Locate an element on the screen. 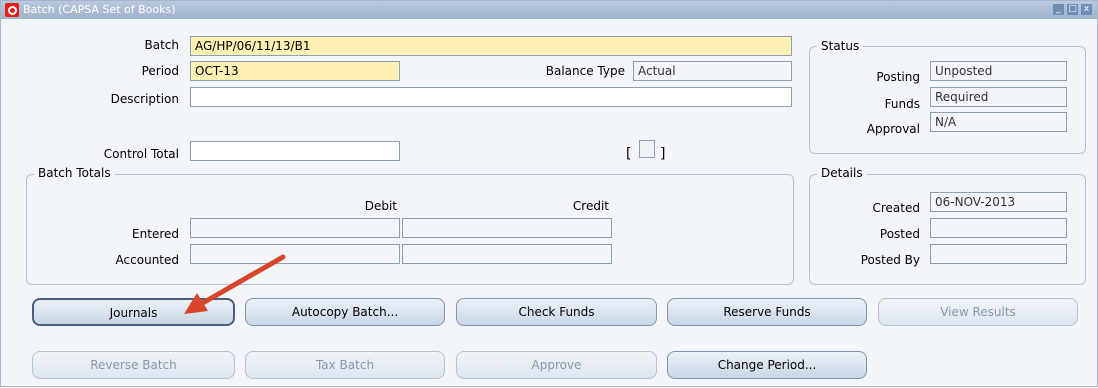 Image resolution: width=1098 pixels, height=388 pixels. annotation-arrow-icon is located at coordinates (235, 284).